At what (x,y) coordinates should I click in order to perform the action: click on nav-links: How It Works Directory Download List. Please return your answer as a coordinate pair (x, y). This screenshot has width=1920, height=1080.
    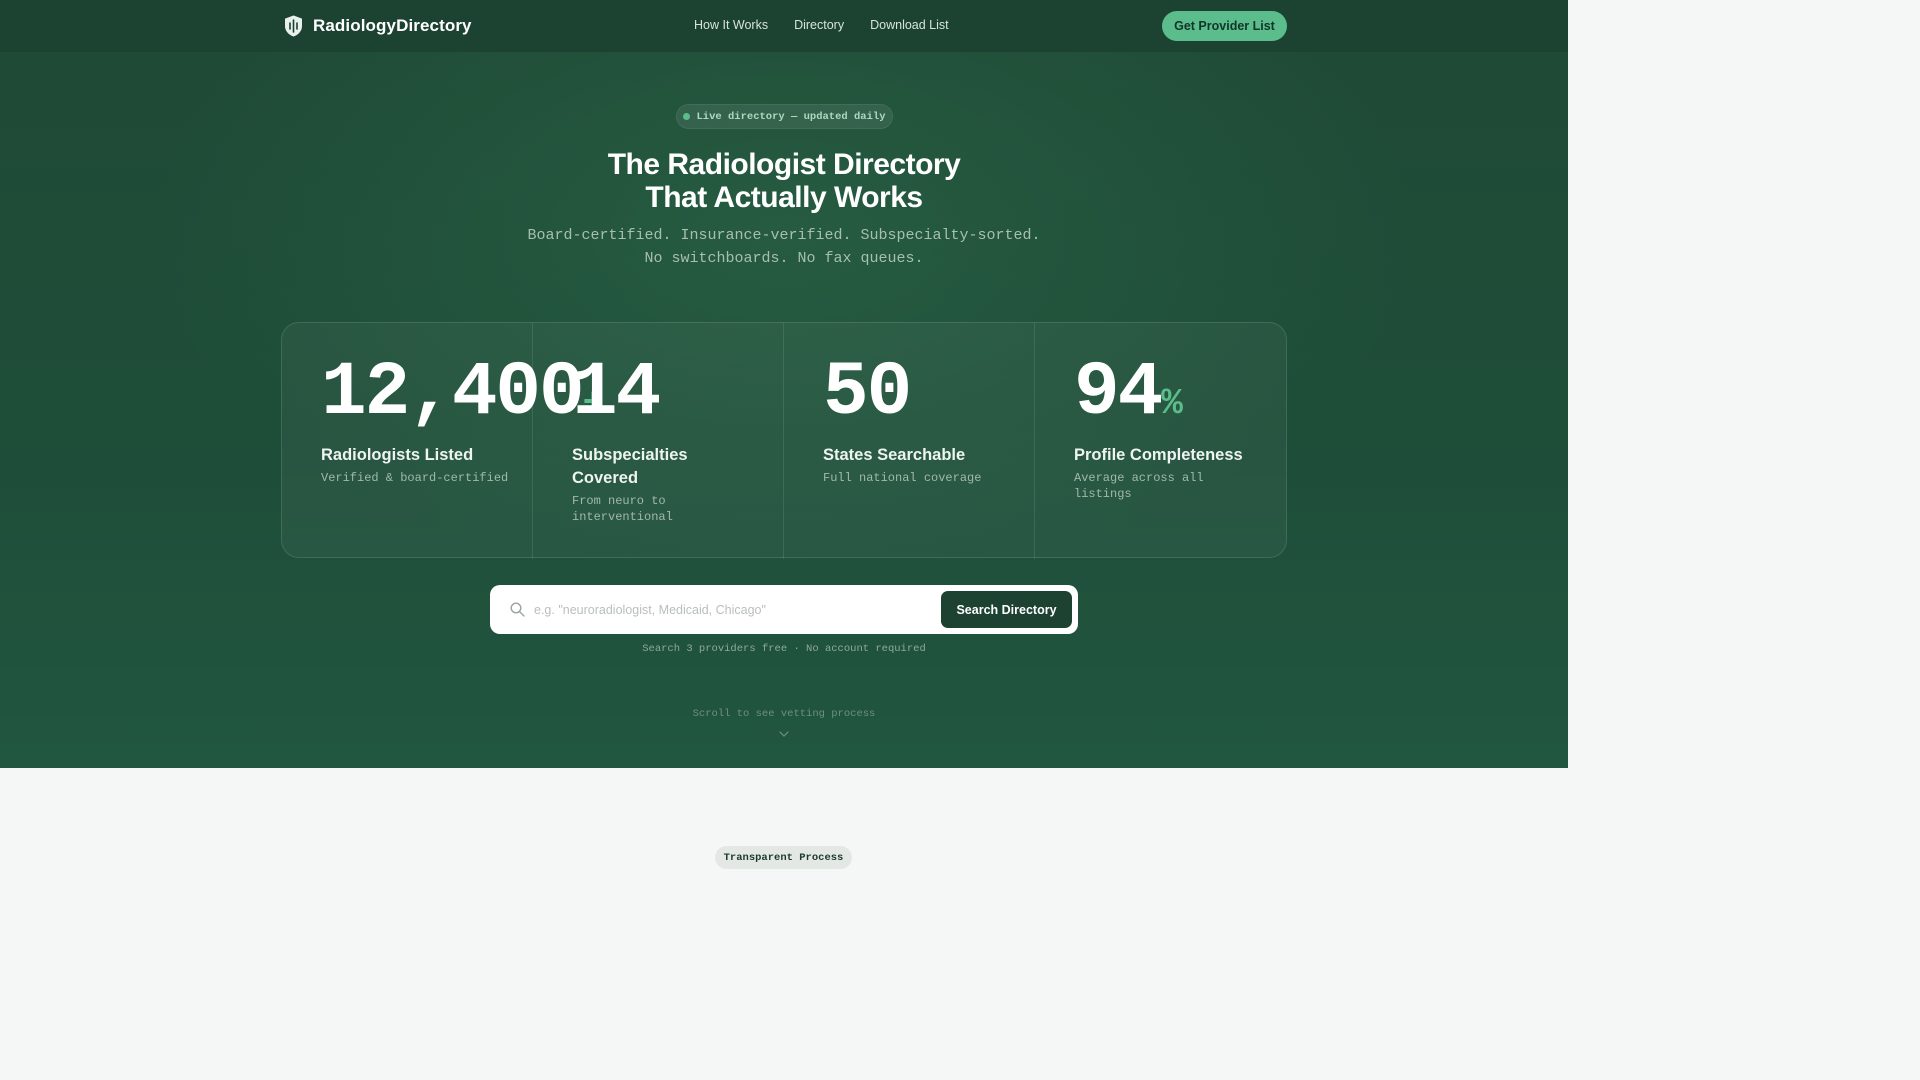
    Looking at the image, I should click on (821, 25).